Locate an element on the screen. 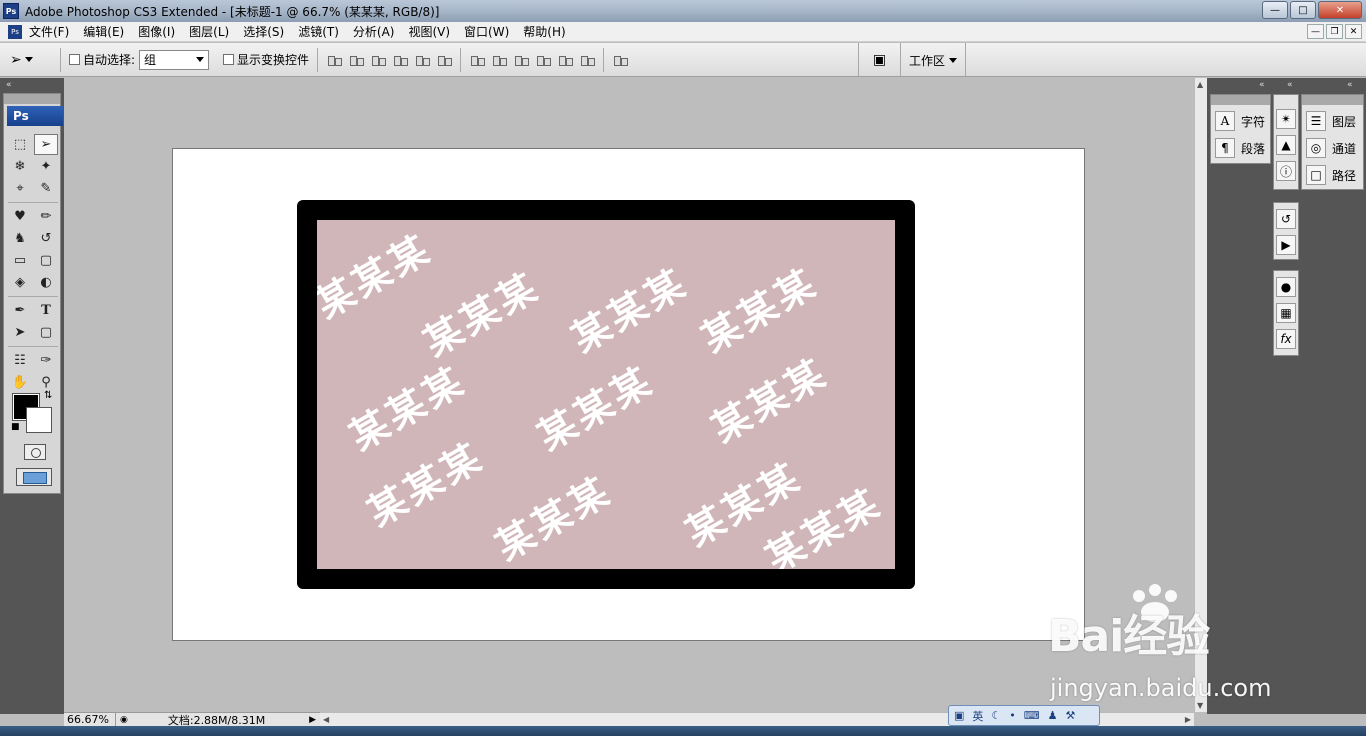 The height and width of the screenshot is (736, 1366). close-button: ✕ is located at coordinates (1340, 10).